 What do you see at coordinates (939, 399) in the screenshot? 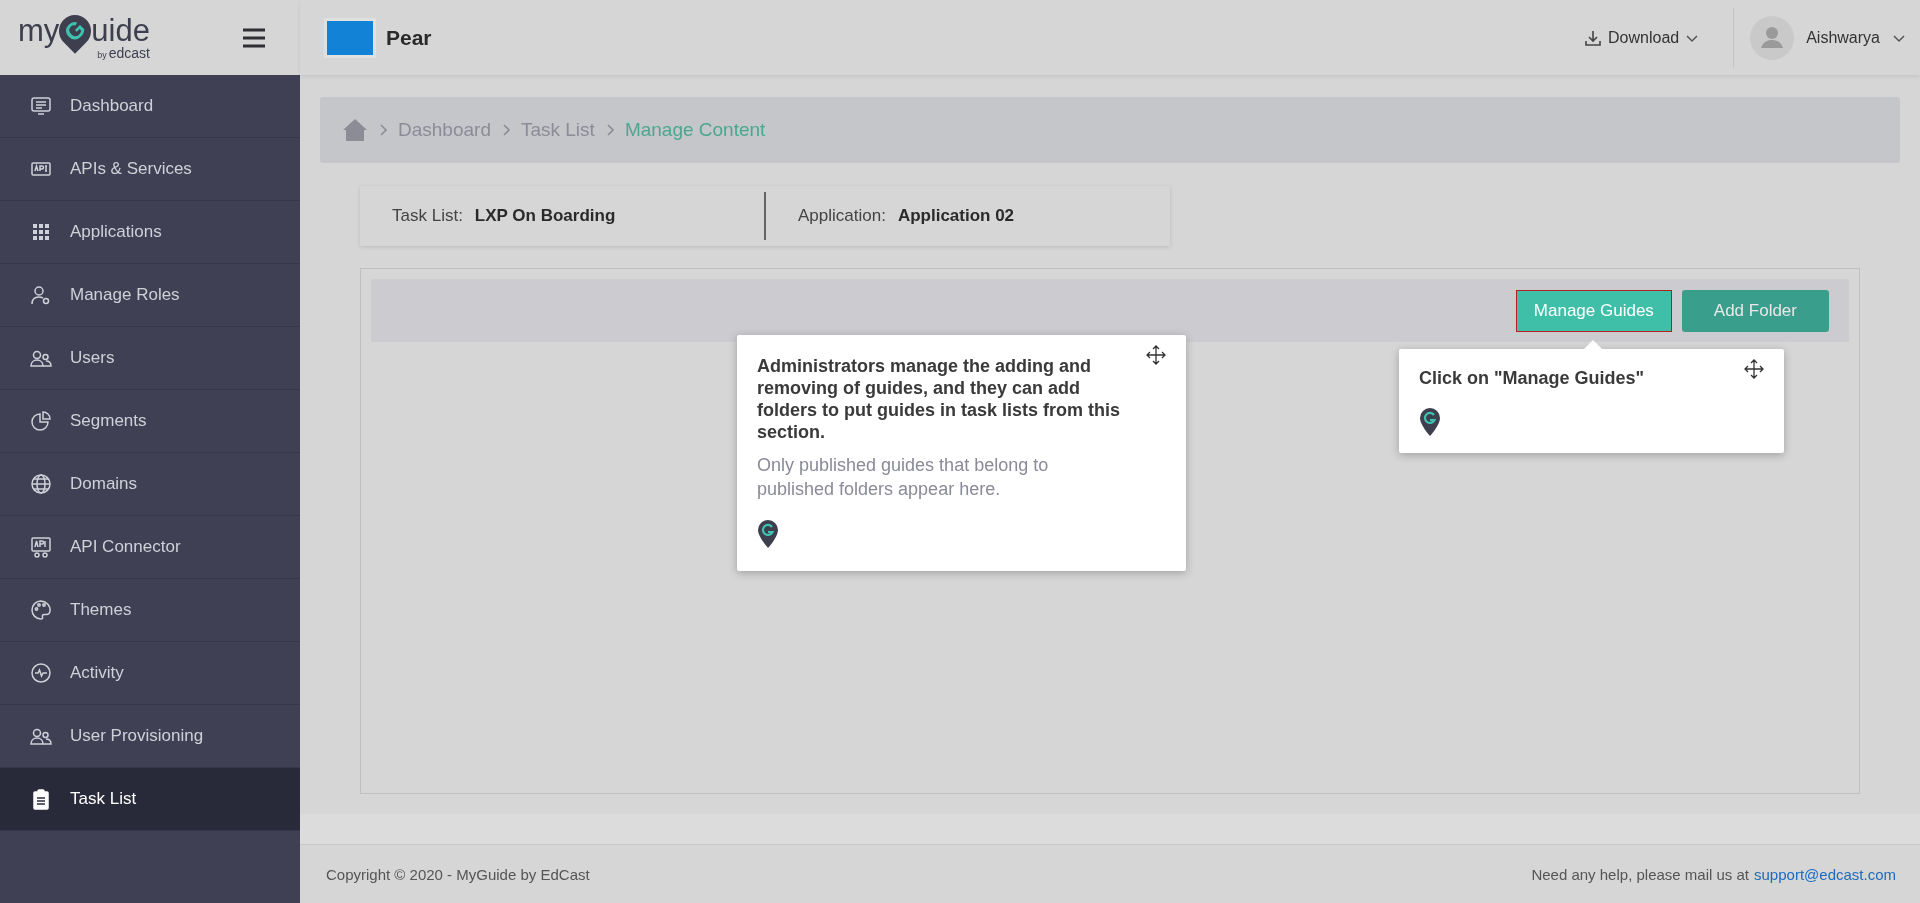
I see `tooltip-title: Administrators manage the adding and removing of guides, and they can add folders to put guides in task lists from this section.` at bounding box center [939, 399].